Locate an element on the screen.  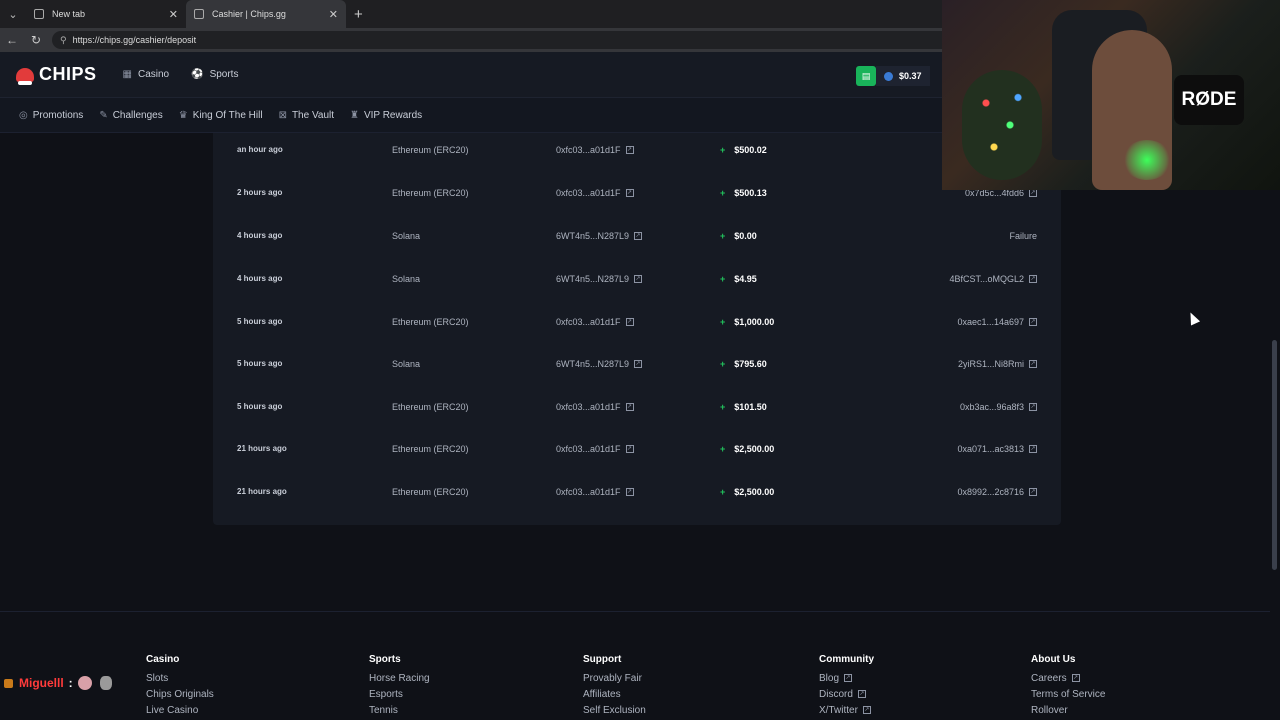
challenges-icon: ✎ is located at coordinates (103, 115).